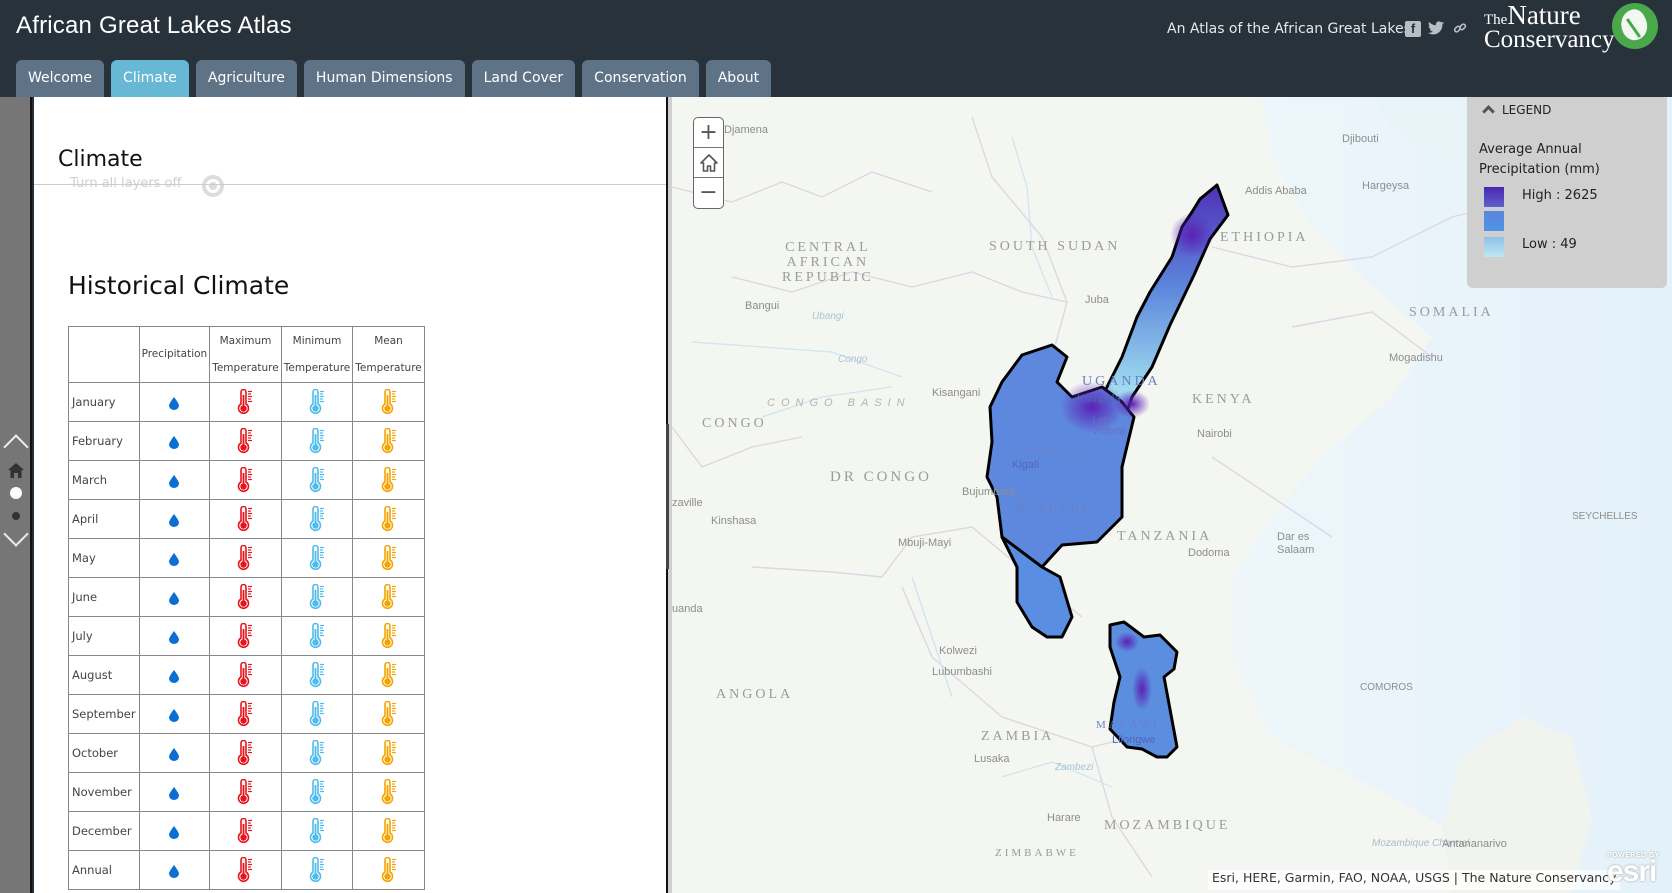 The image size is (1672, 893). Describe the element at coordinates (1025, 465) in the screenshot. I see `city-label: Kigali` at that location.